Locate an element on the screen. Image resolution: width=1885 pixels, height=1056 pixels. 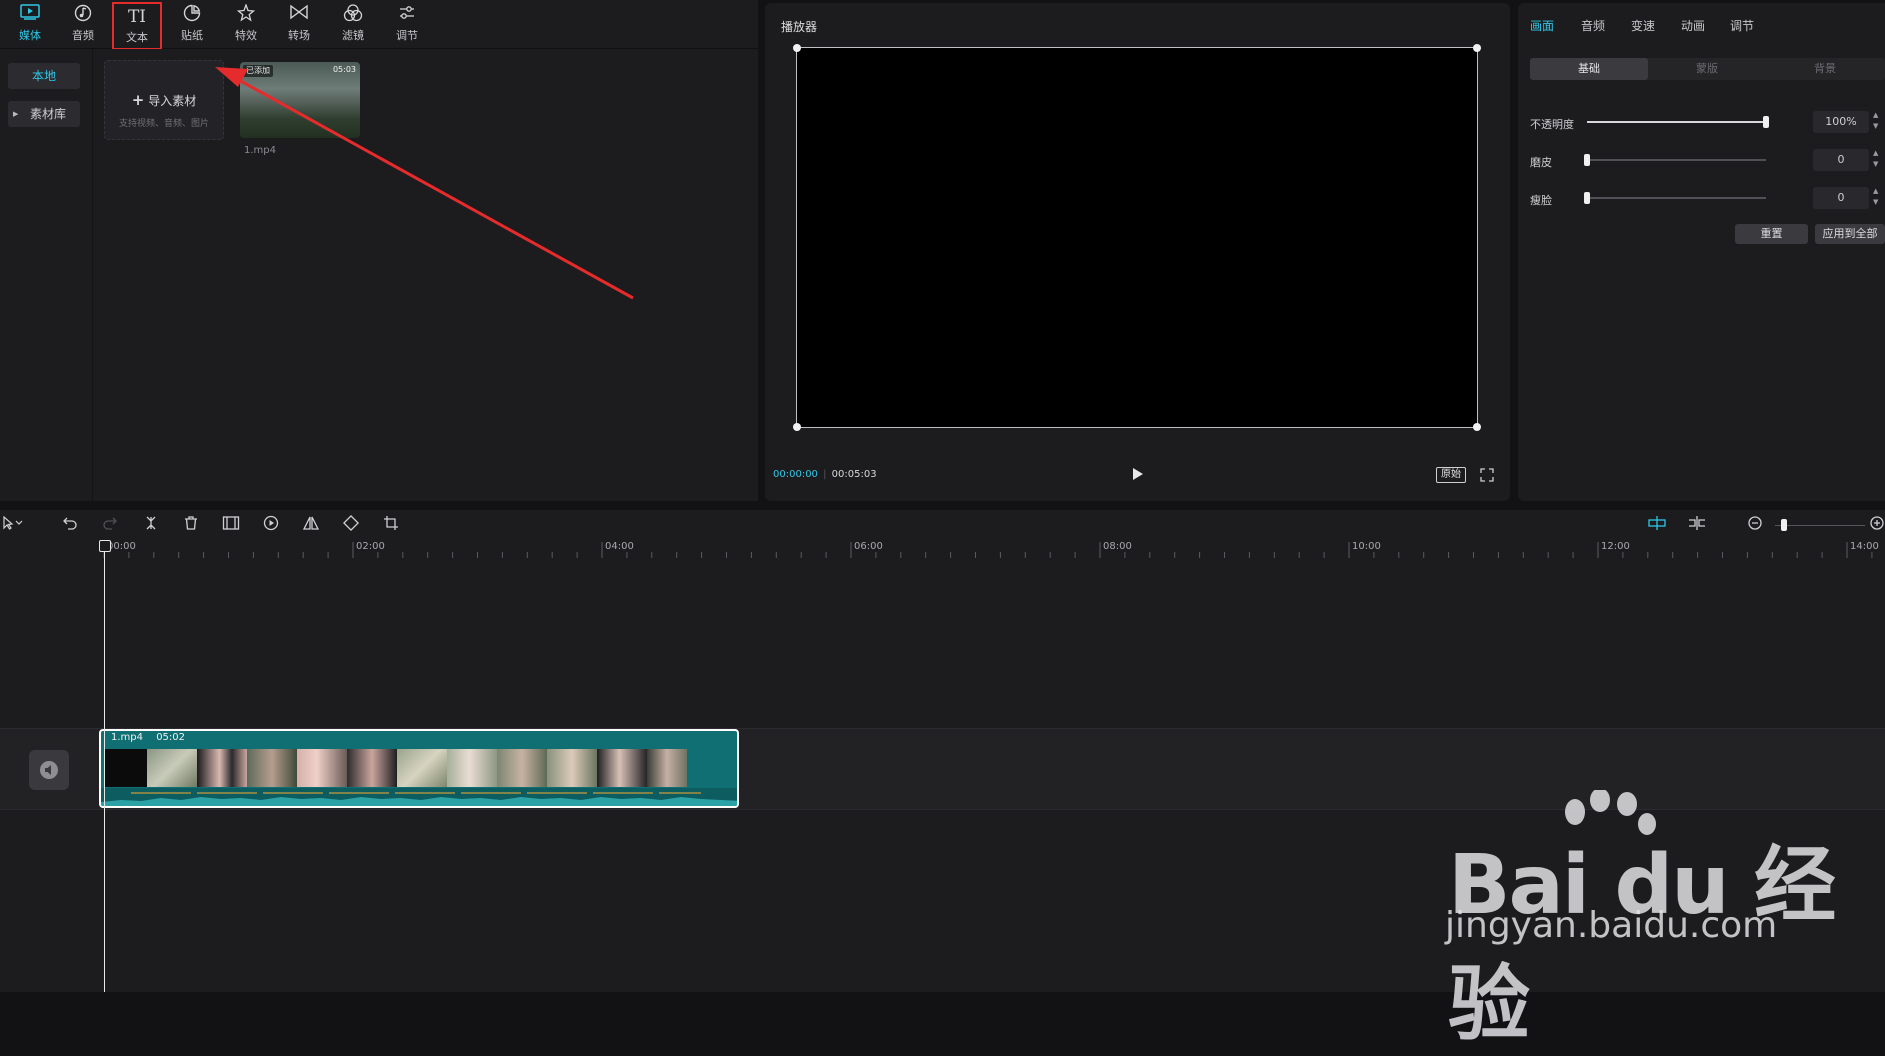
zoom-slider is located at coordinates (1820, 525).